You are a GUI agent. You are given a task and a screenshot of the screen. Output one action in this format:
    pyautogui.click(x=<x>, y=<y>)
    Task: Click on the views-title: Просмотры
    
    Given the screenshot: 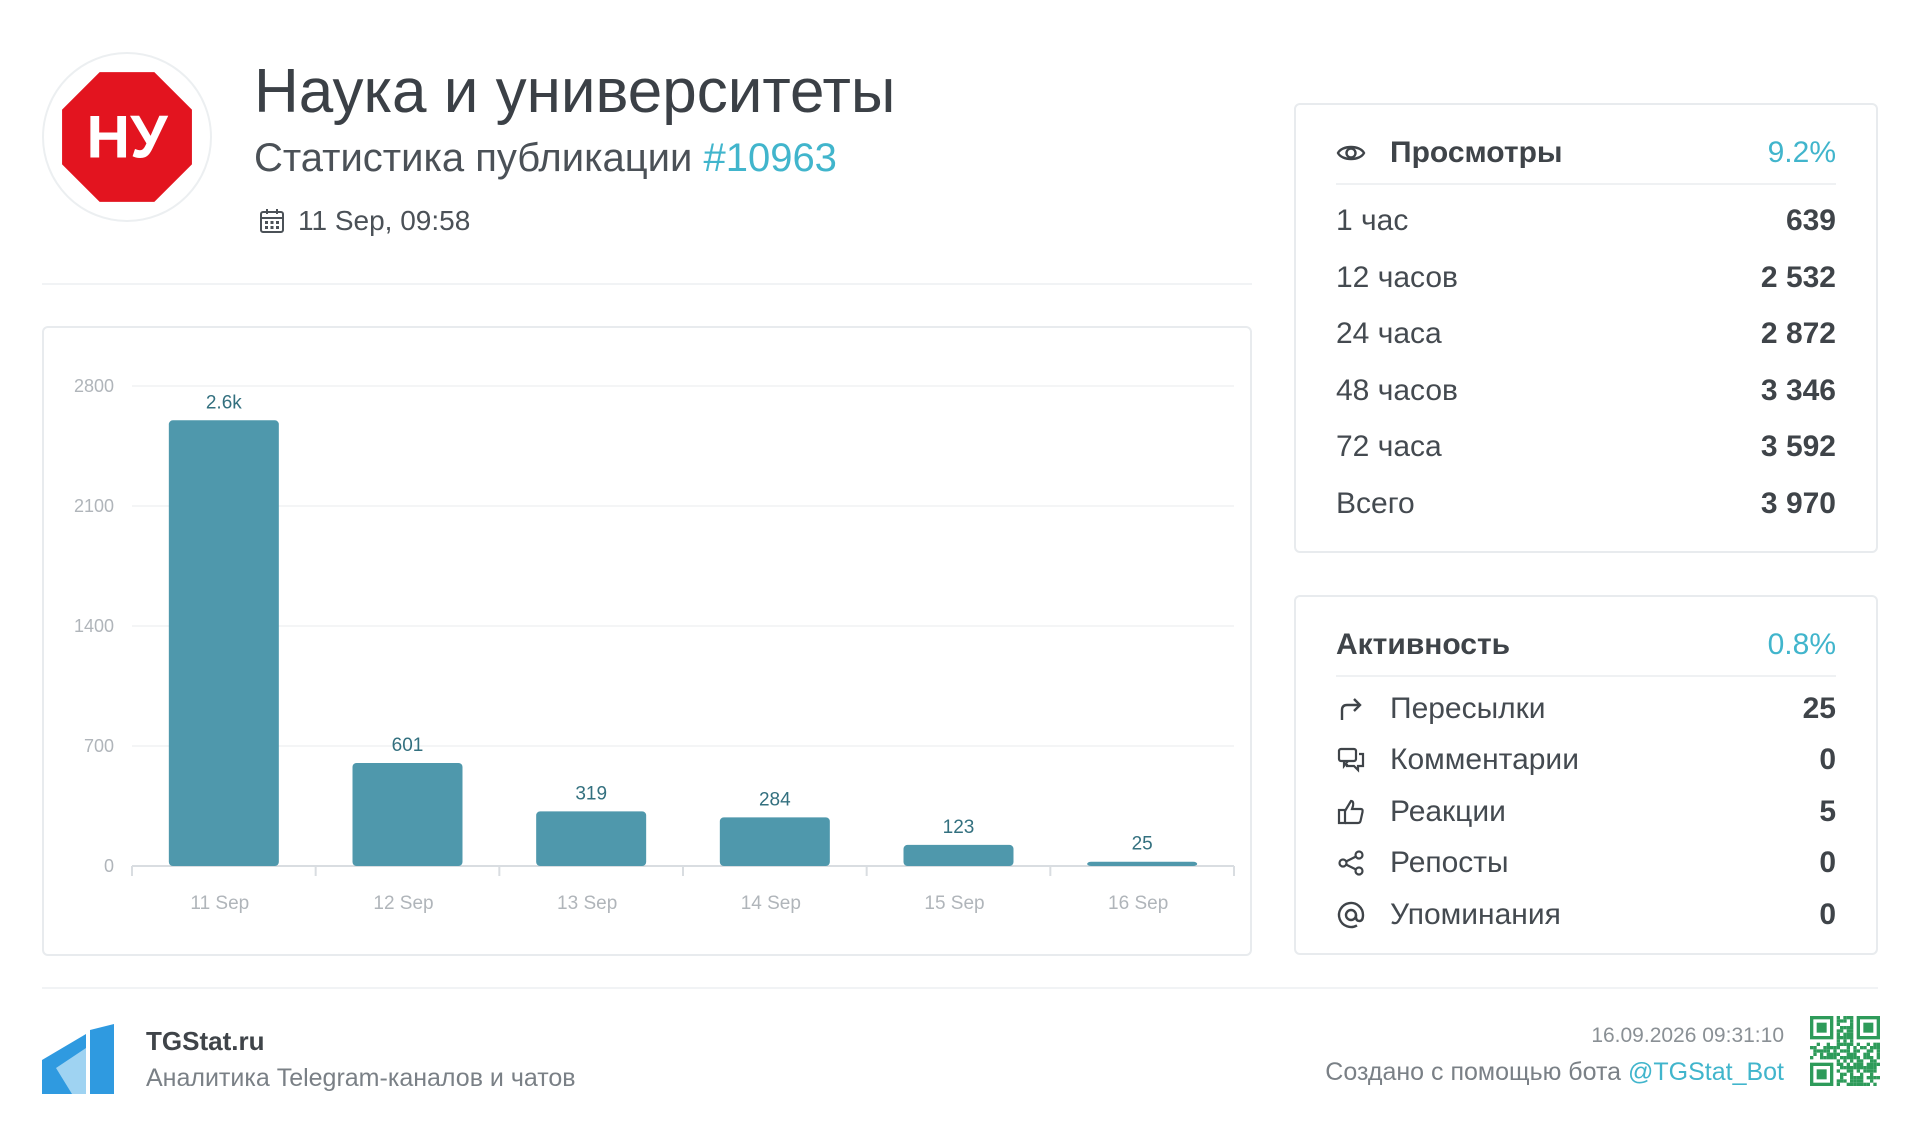 What is the action you would take?
    pyautogui.click(x=1476, y=152)
    